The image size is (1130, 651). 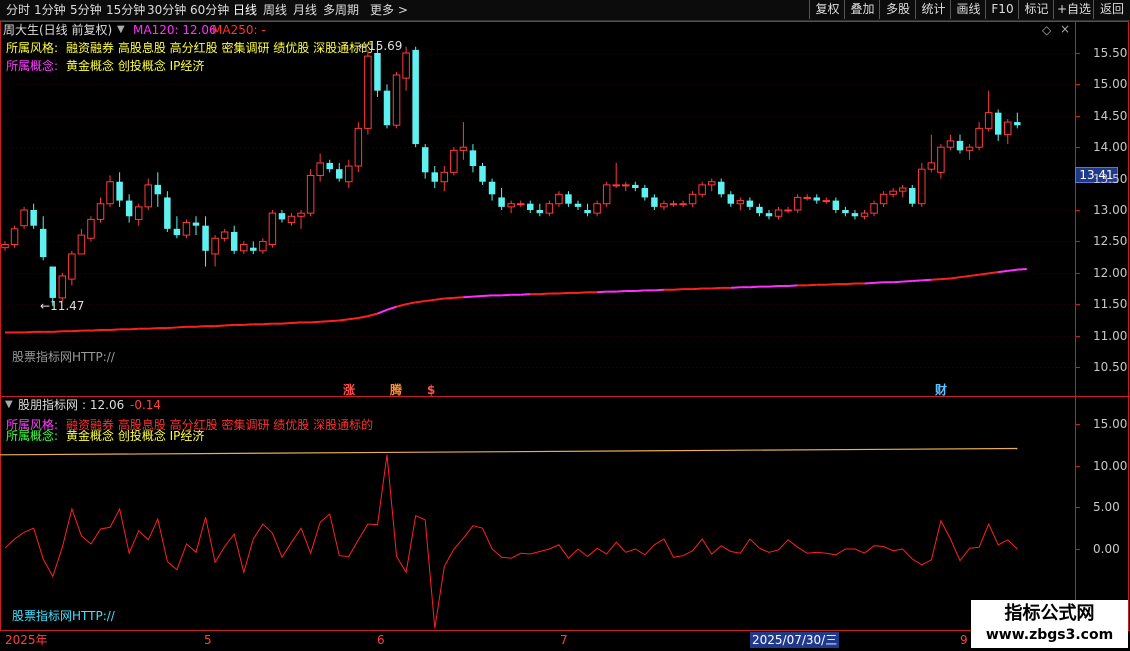 I want to click on price-tick-label: 12.00, so click(x=1110, y=272).